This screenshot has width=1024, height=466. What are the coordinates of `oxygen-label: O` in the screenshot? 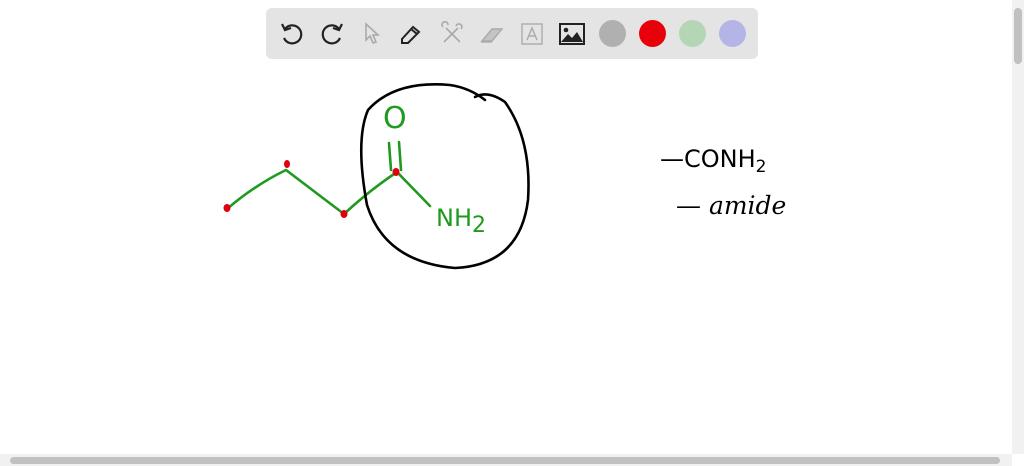 It's located at (395, 118).